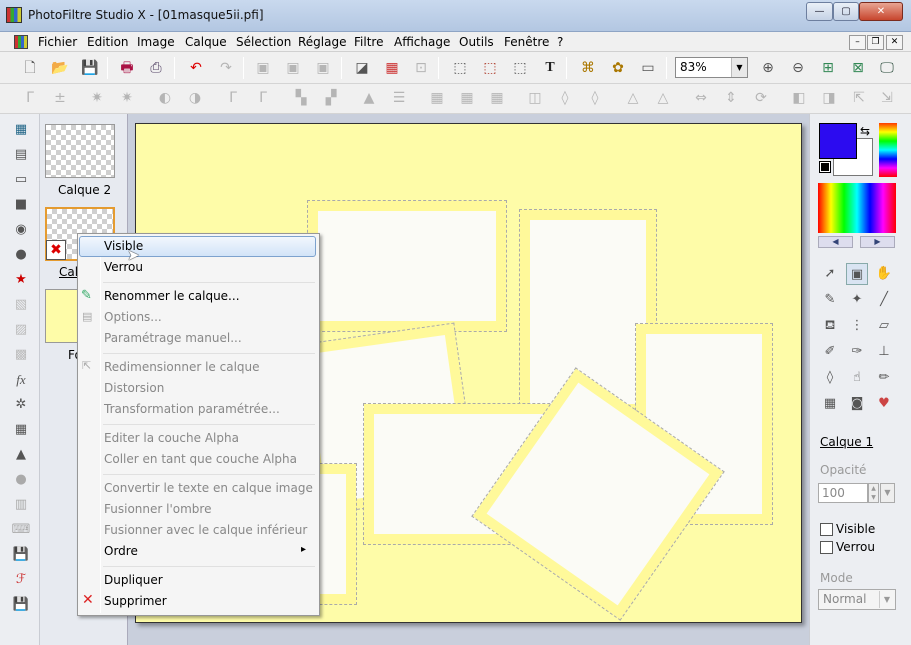 This screenshot has height=645, width=911. I want to click on crop-icon: ⬚, so click(520, 68).